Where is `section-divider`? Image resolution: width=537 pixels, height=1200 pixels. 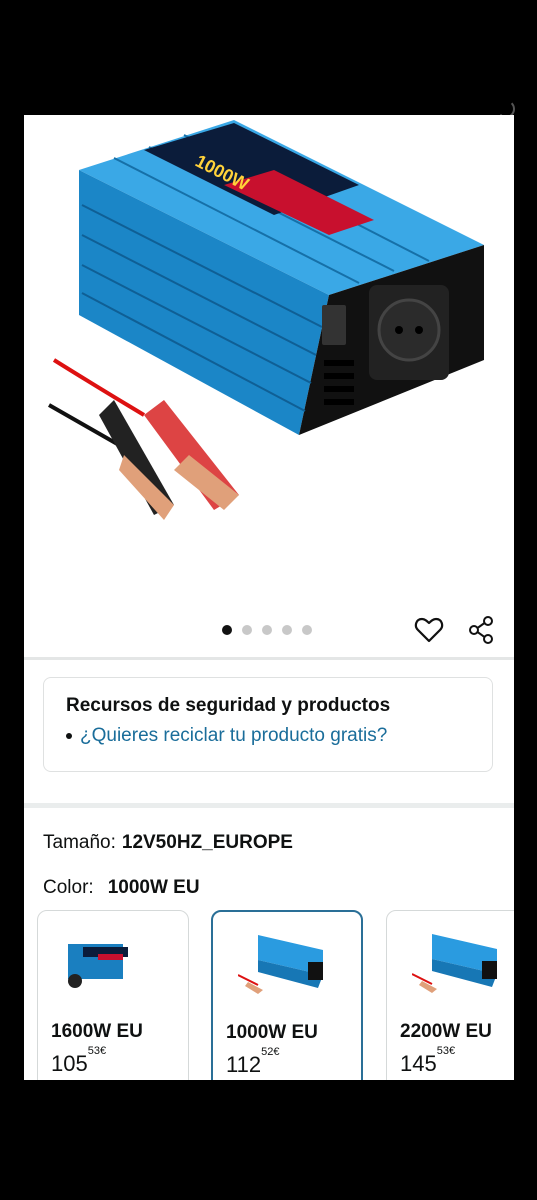 section-divider is located at coordinates (269, 805).